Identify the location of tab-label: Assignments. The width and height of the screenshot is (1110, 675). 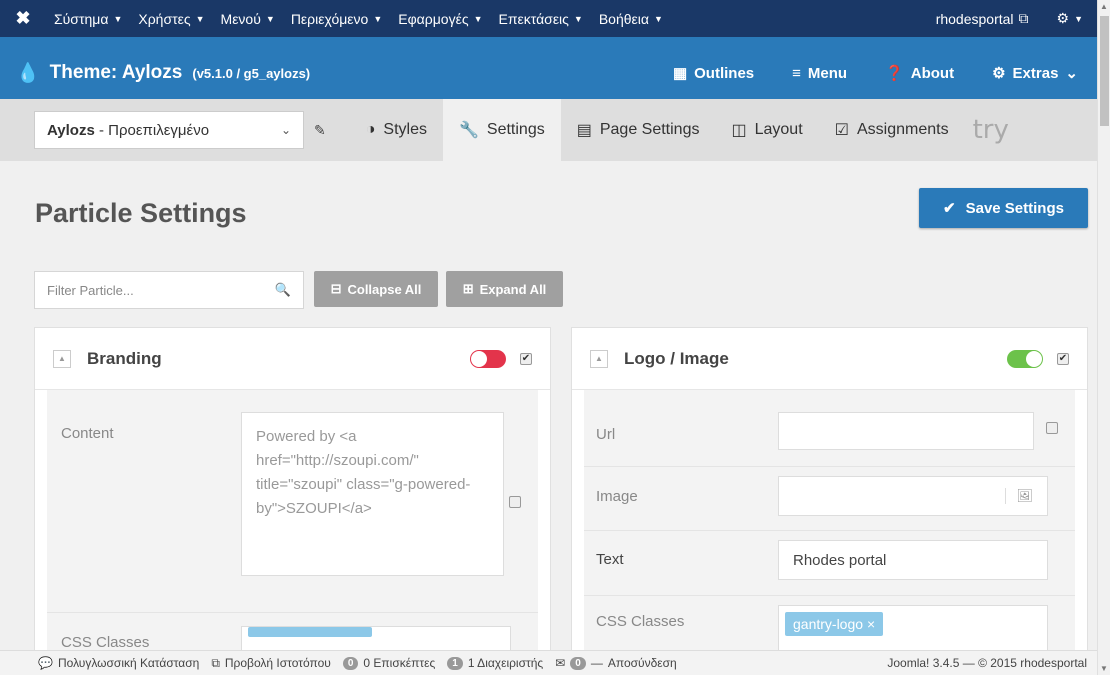
(902, 129).